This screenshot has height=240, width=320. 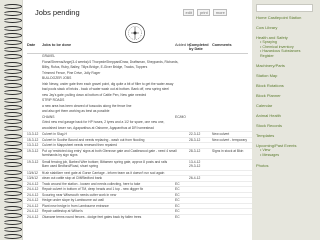 What do you see at coordinates (57, 45) in the screenshot?
I see `col-header-job: Jobs to be done` at bounding box center [57, 45].